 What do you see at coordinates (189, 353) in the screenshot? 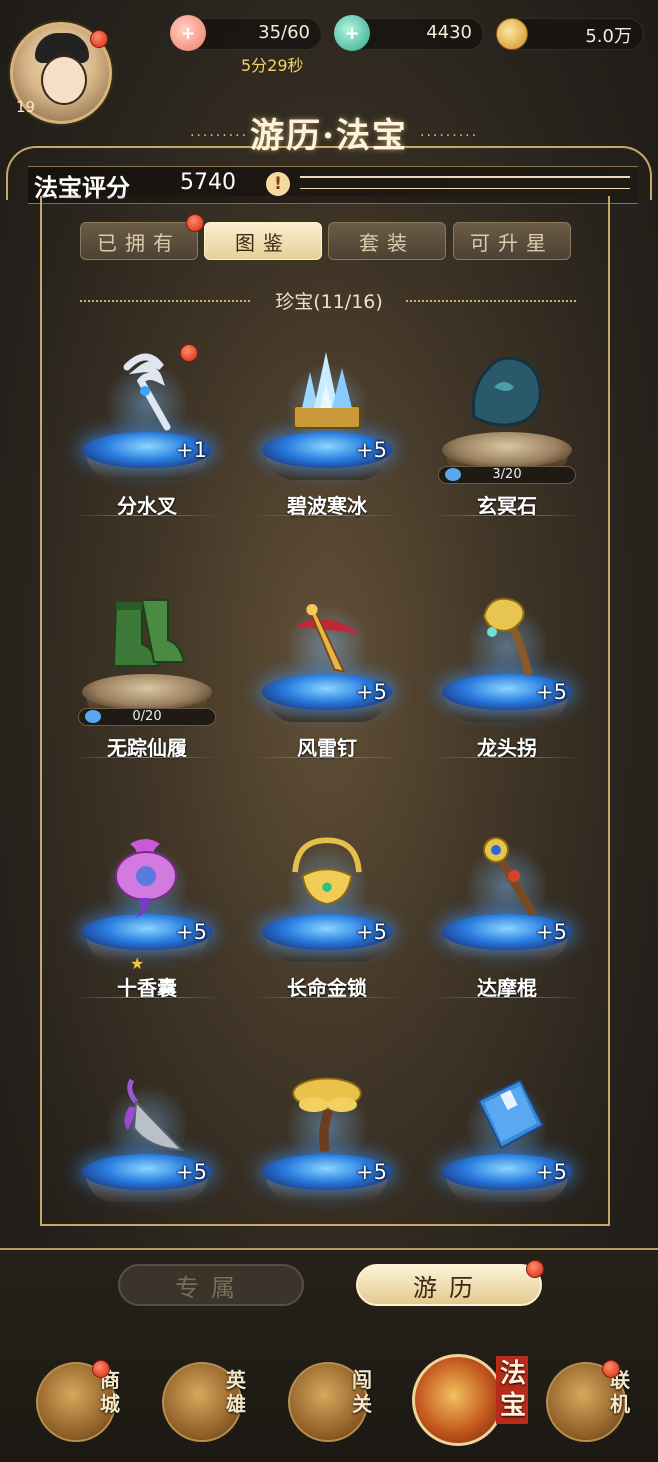
I see `item-badge` at bounding box center [189, 353].